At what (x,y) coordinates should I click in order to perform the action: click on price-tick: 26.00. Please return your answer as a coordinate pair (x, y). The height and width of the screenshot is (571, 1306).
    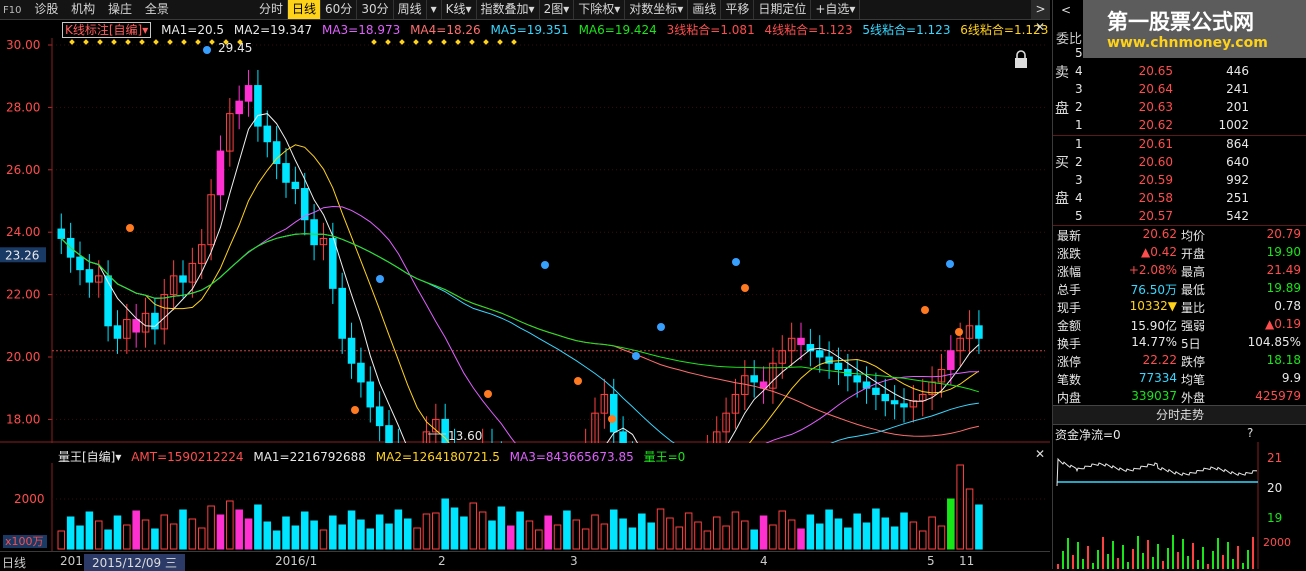
    Looking at the image, I should click on (23, 170).